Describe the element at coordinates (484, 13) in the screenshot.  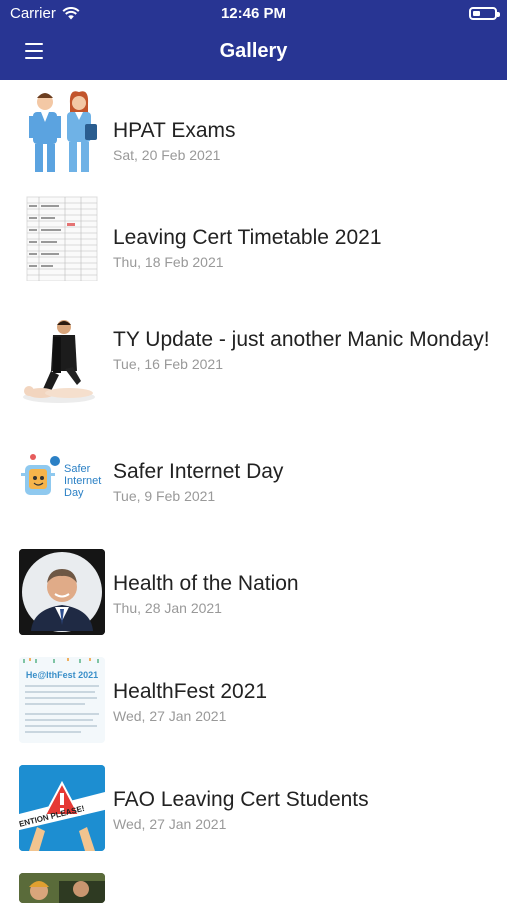
I see `battery-icon` at that location.